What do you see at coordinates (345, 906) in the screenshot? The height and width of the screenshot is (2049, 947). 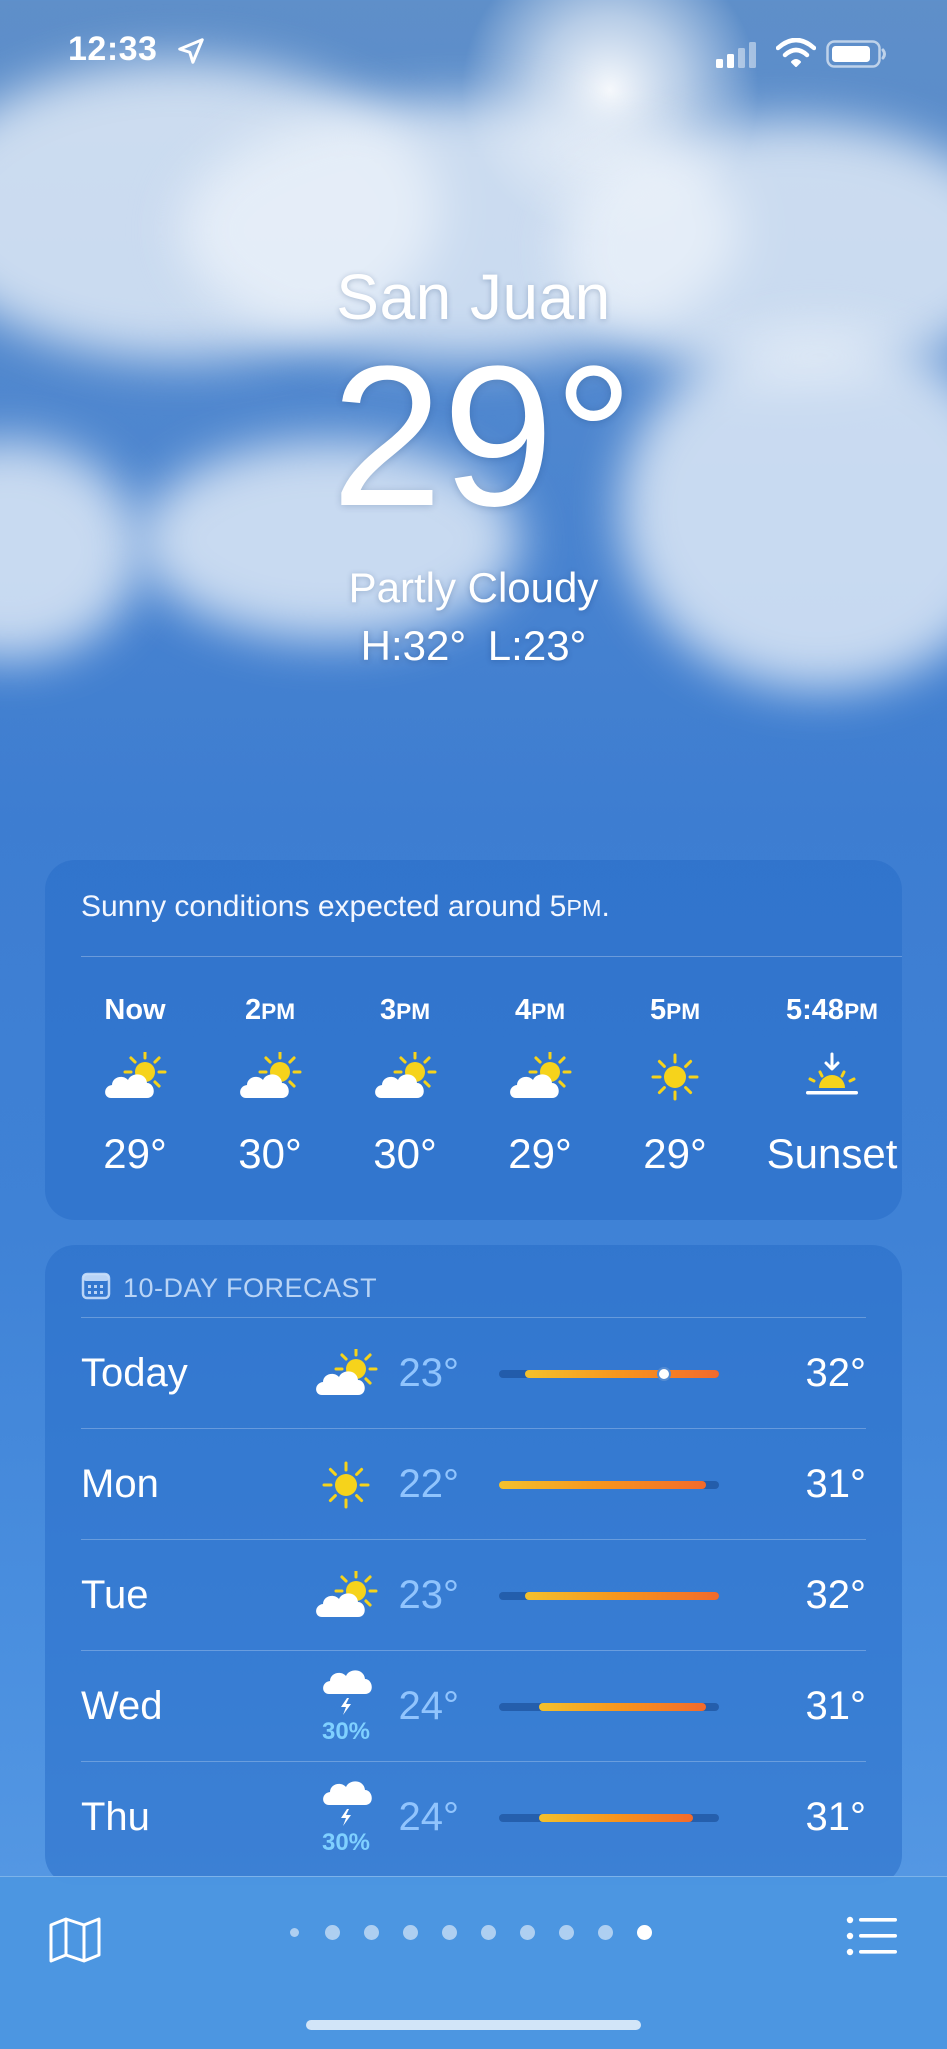 I see `hourly-summary: Sunny conditions expected around 5PM.` at bounding box center [345, 906].